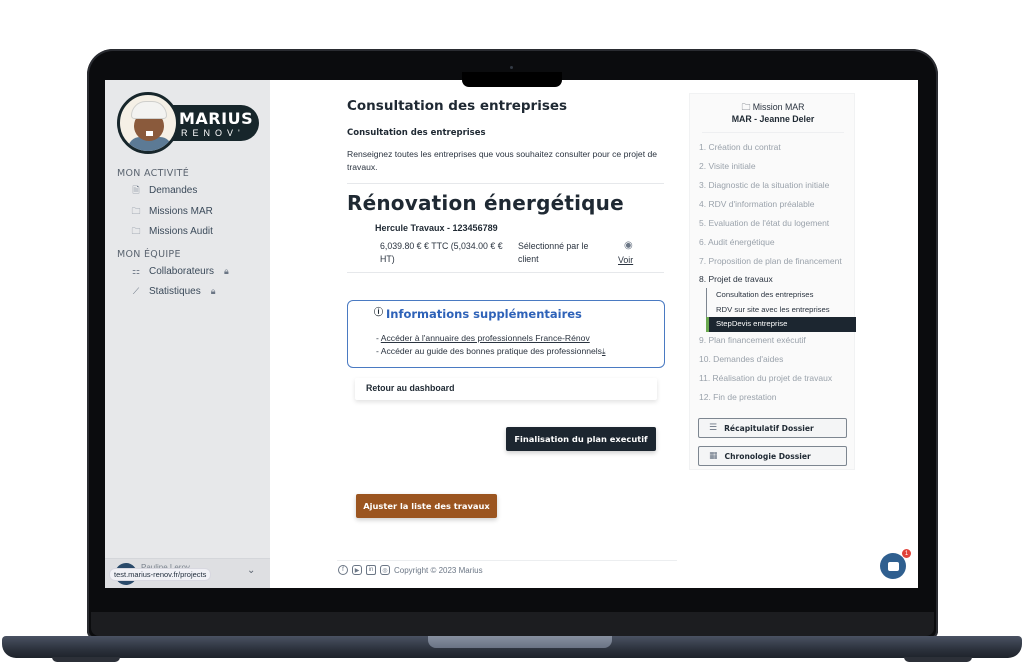  What do you see at coordinates (149, 110) in the screenshot?
I see `mascot-helmet` at bounding box center [149, 110].